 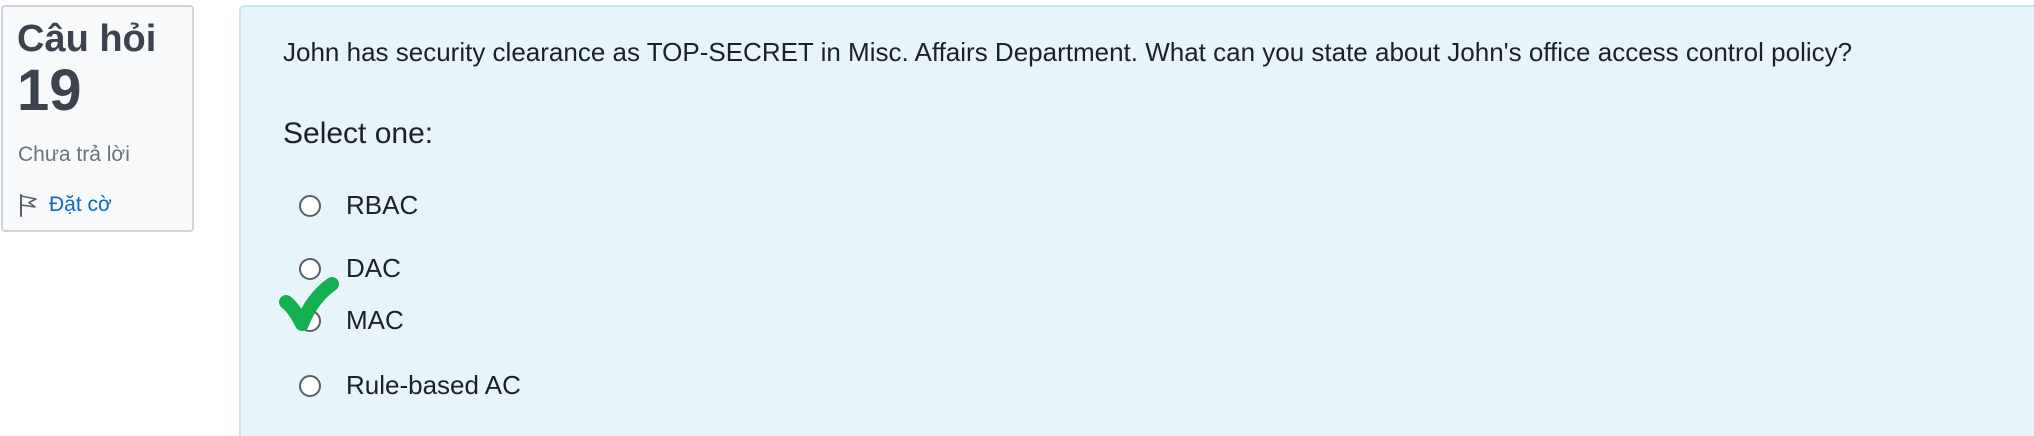 I want to click on option-rbac: RBAC, so click(x=358, y=205).